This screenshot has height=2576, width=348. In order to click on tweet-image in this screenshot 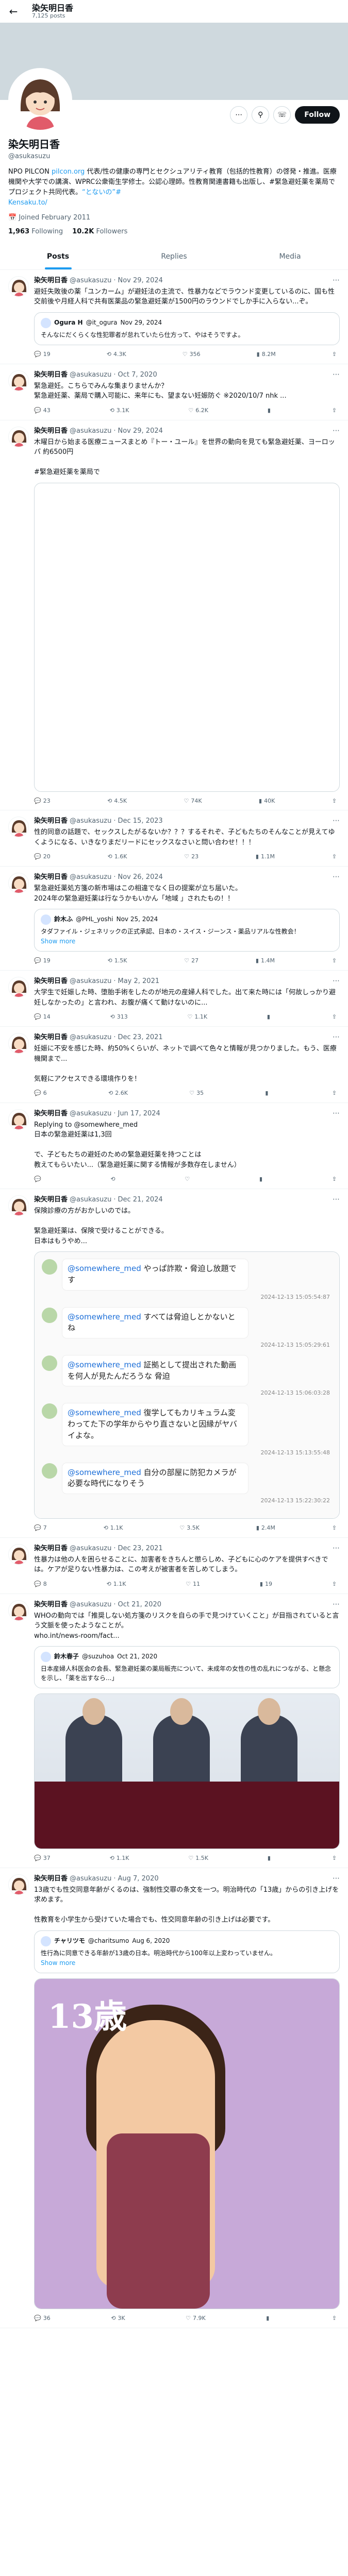, I will do `click(187, 637)`.